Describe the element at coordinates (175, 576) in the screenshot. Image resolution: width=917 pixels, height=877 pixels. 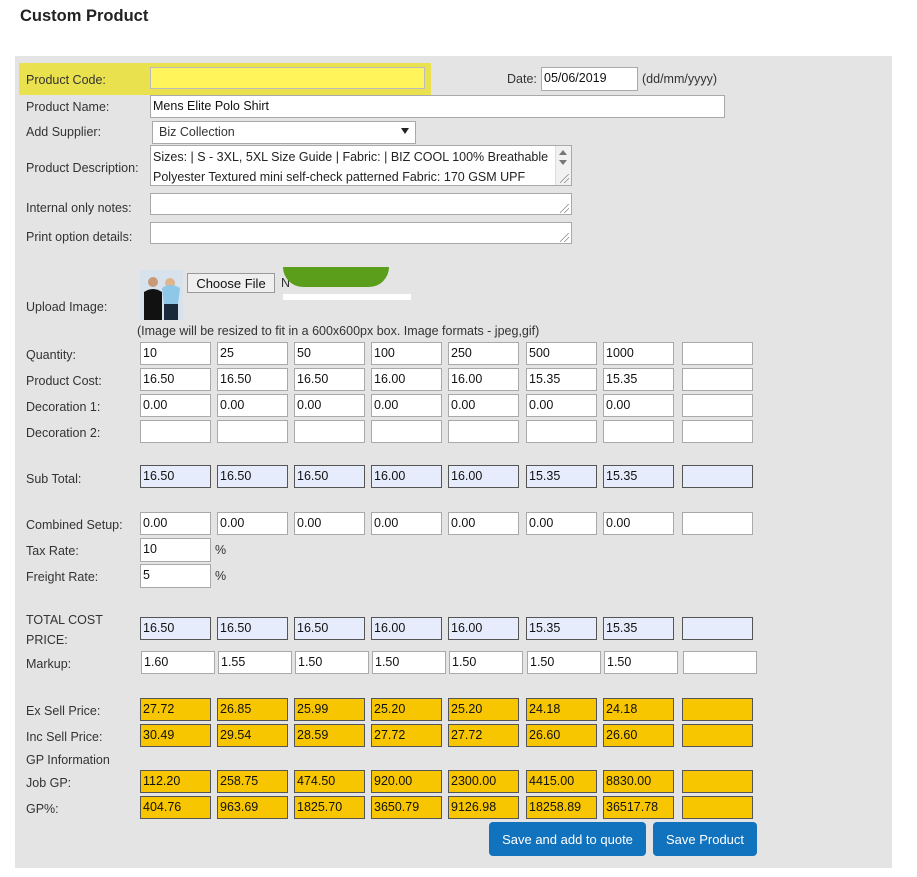
I see `freight-rate-input: 5` at that location.